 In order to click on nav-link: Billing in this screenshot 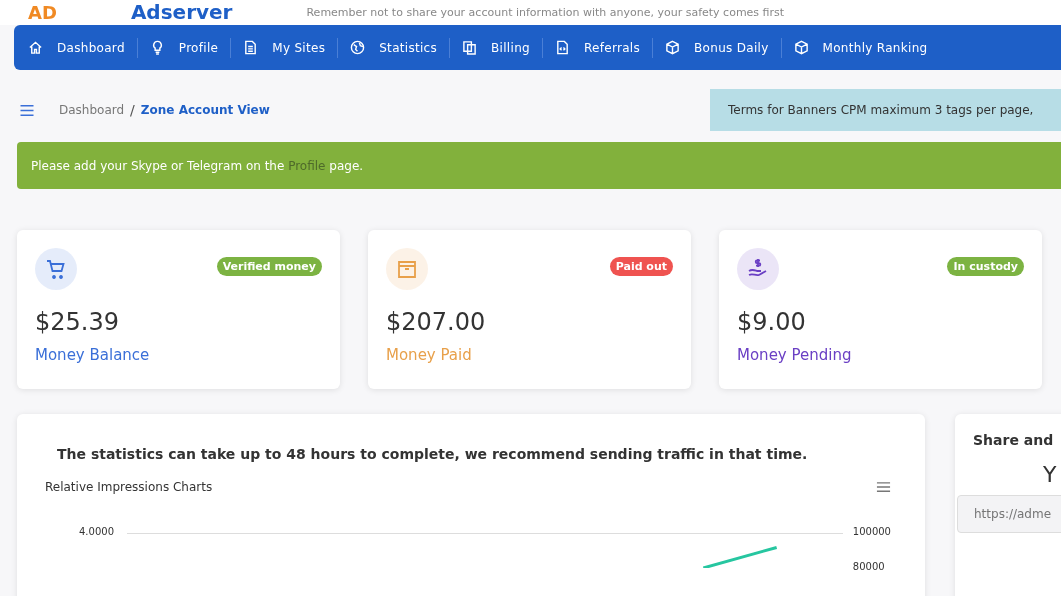, I will do `click(502, 47)`.